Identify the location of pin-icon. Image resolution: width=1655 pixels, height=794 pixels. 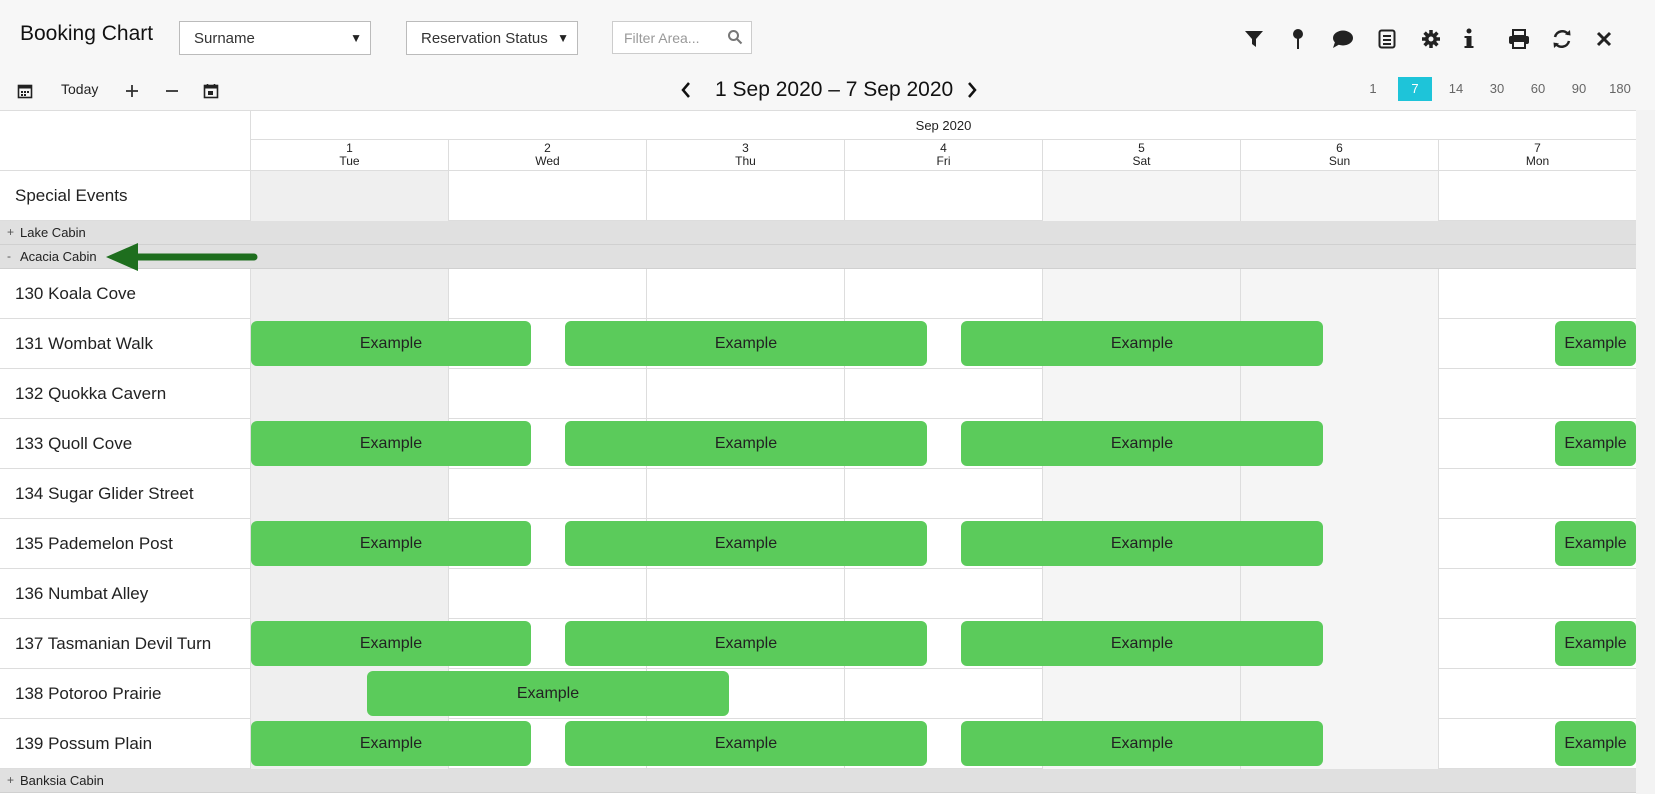
(1298, 39).